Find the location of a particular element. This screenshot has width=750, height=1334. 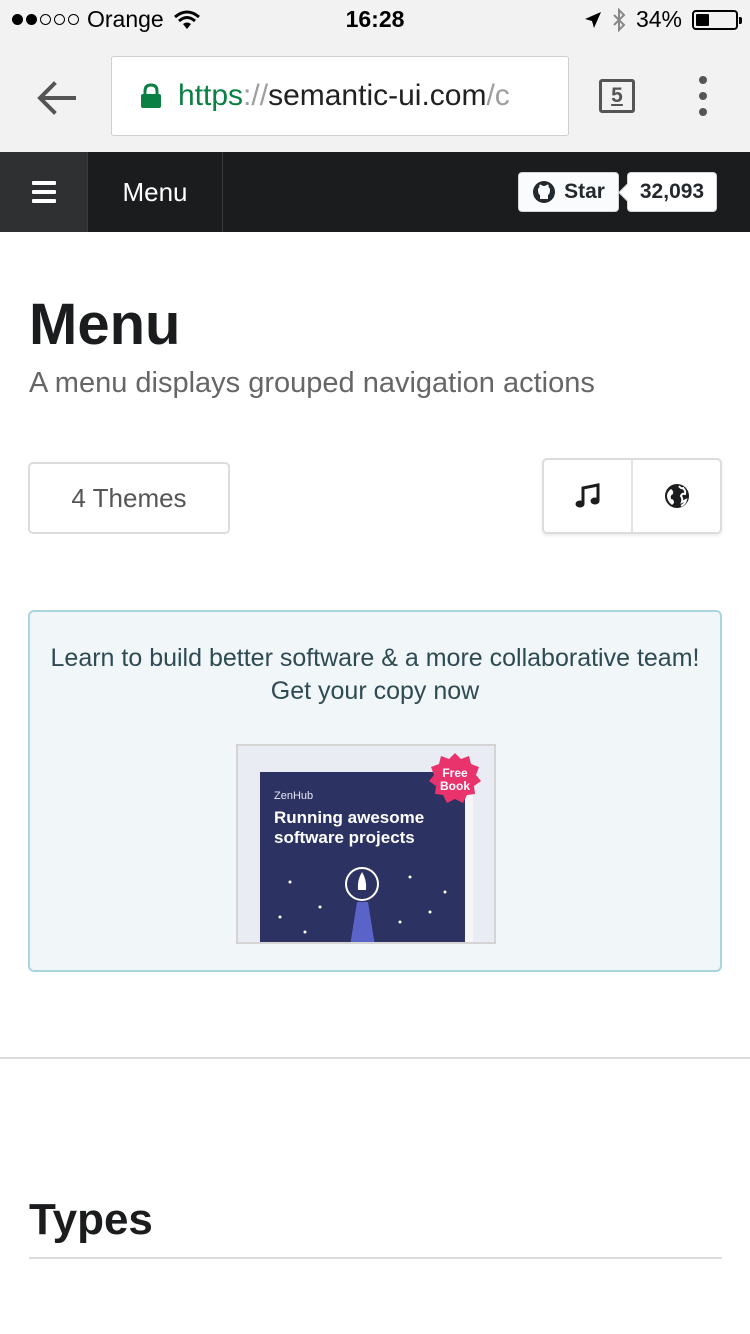

github-star-count: 32,093 is located at coordinates (672, 192).